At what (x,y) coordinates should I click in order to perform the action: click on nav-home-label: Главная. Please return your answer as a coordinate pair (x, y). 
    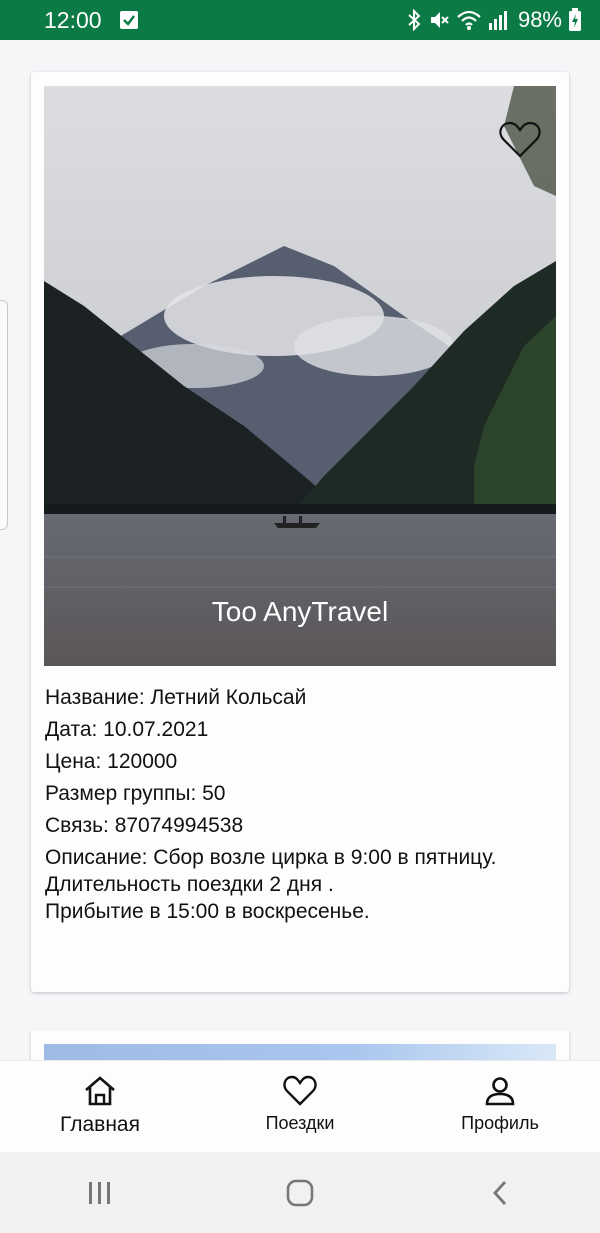
    Looking at the image, I should click on (100, 1124).